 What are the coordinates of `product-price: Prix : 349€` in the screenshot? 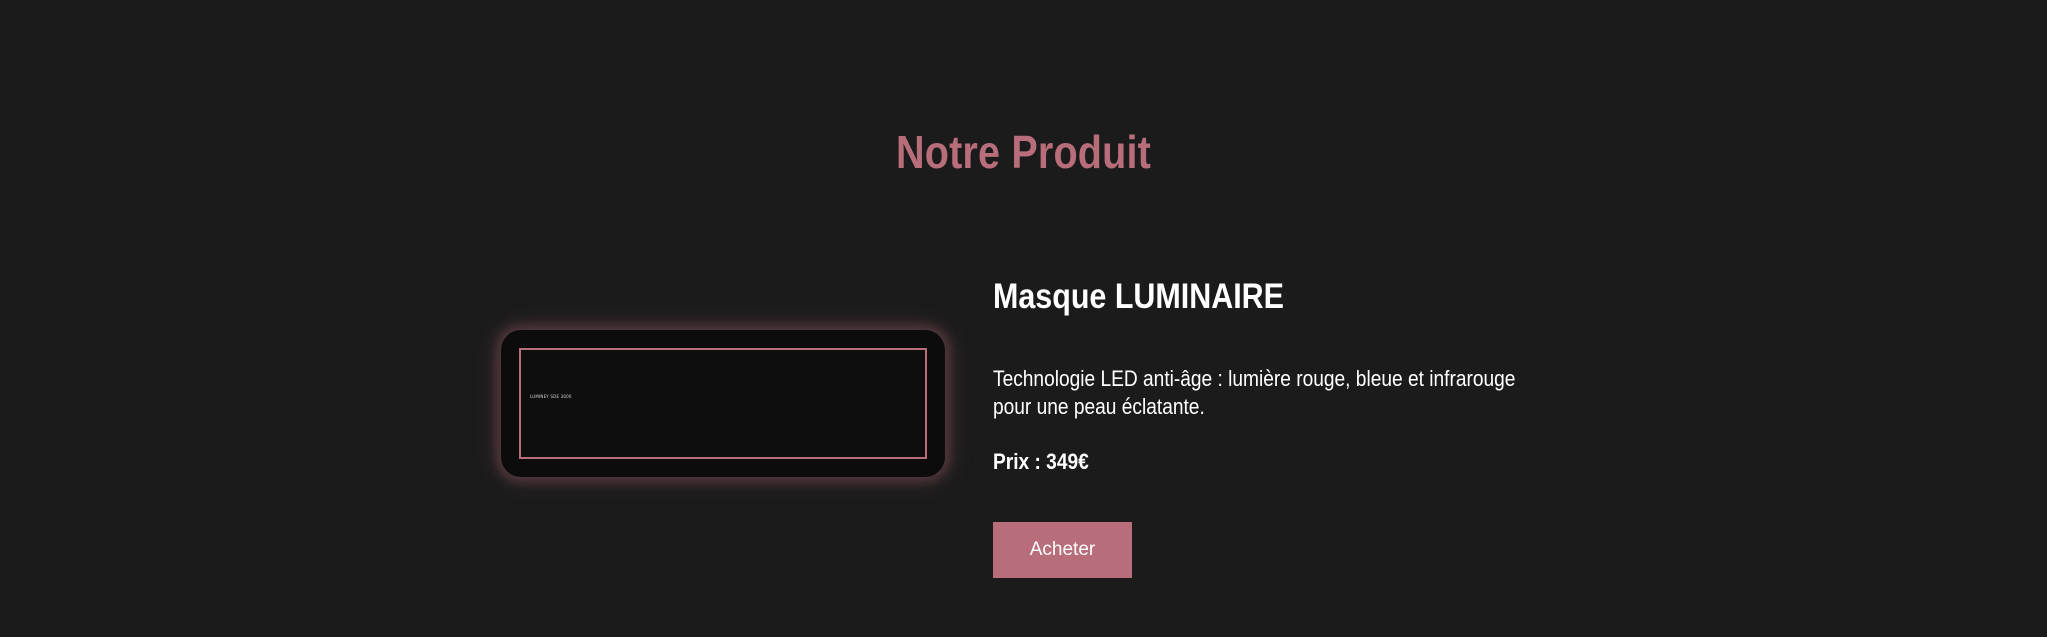 It's located at (1041, 461).